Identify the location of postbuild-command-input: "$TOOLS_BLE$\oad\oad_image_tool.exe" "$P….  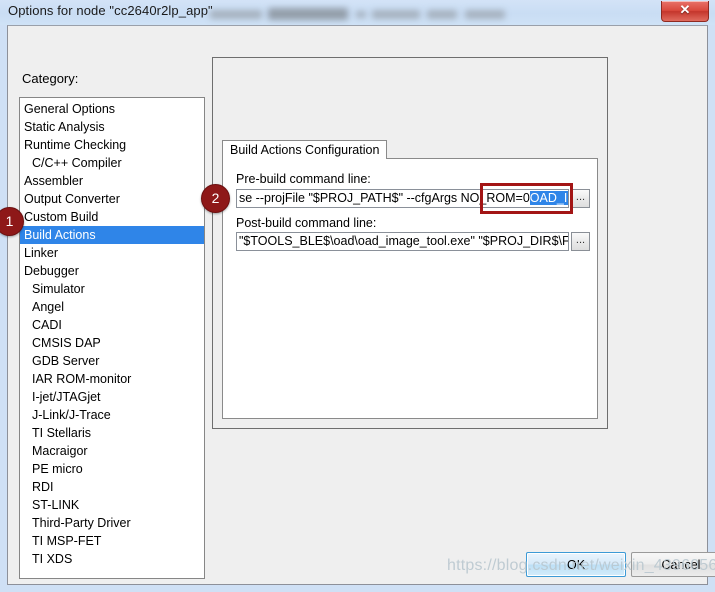
(402, 241).